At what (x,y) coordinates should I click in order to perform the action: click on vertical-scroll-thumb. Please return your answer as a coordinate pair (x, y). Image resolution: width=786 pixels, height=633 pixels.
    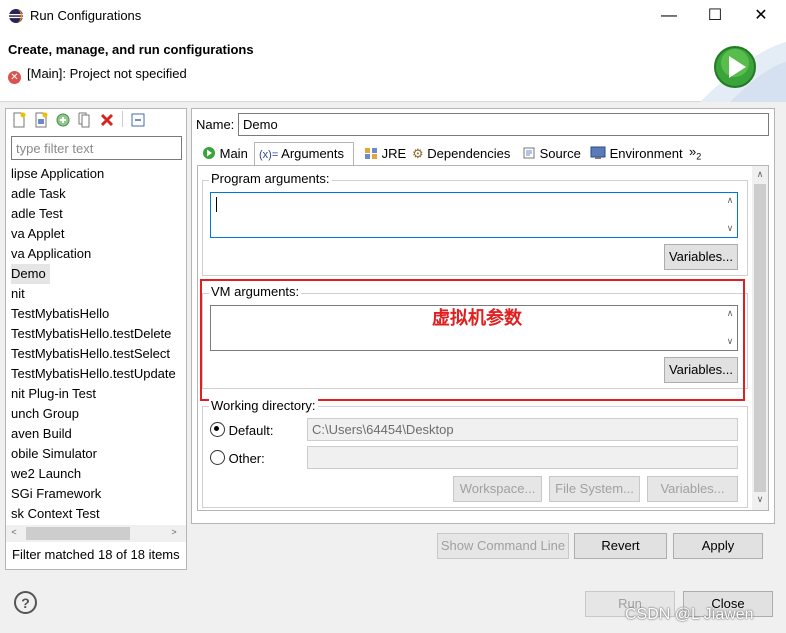
    Looking at the image, I should click on (760, 338).